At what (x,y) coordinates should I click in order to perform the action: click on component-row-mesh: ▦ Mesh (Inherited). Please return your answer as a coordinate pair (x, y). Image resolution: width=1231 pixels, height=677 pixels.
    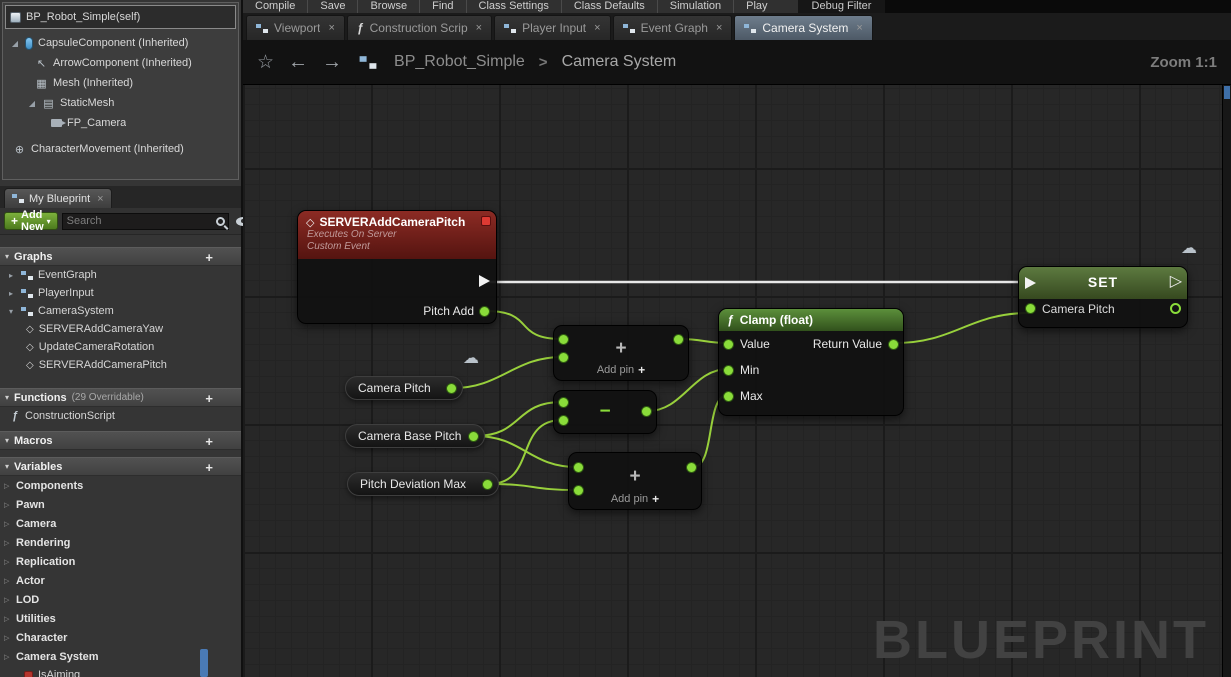
    Looking at the image, I should click on (120, 83).